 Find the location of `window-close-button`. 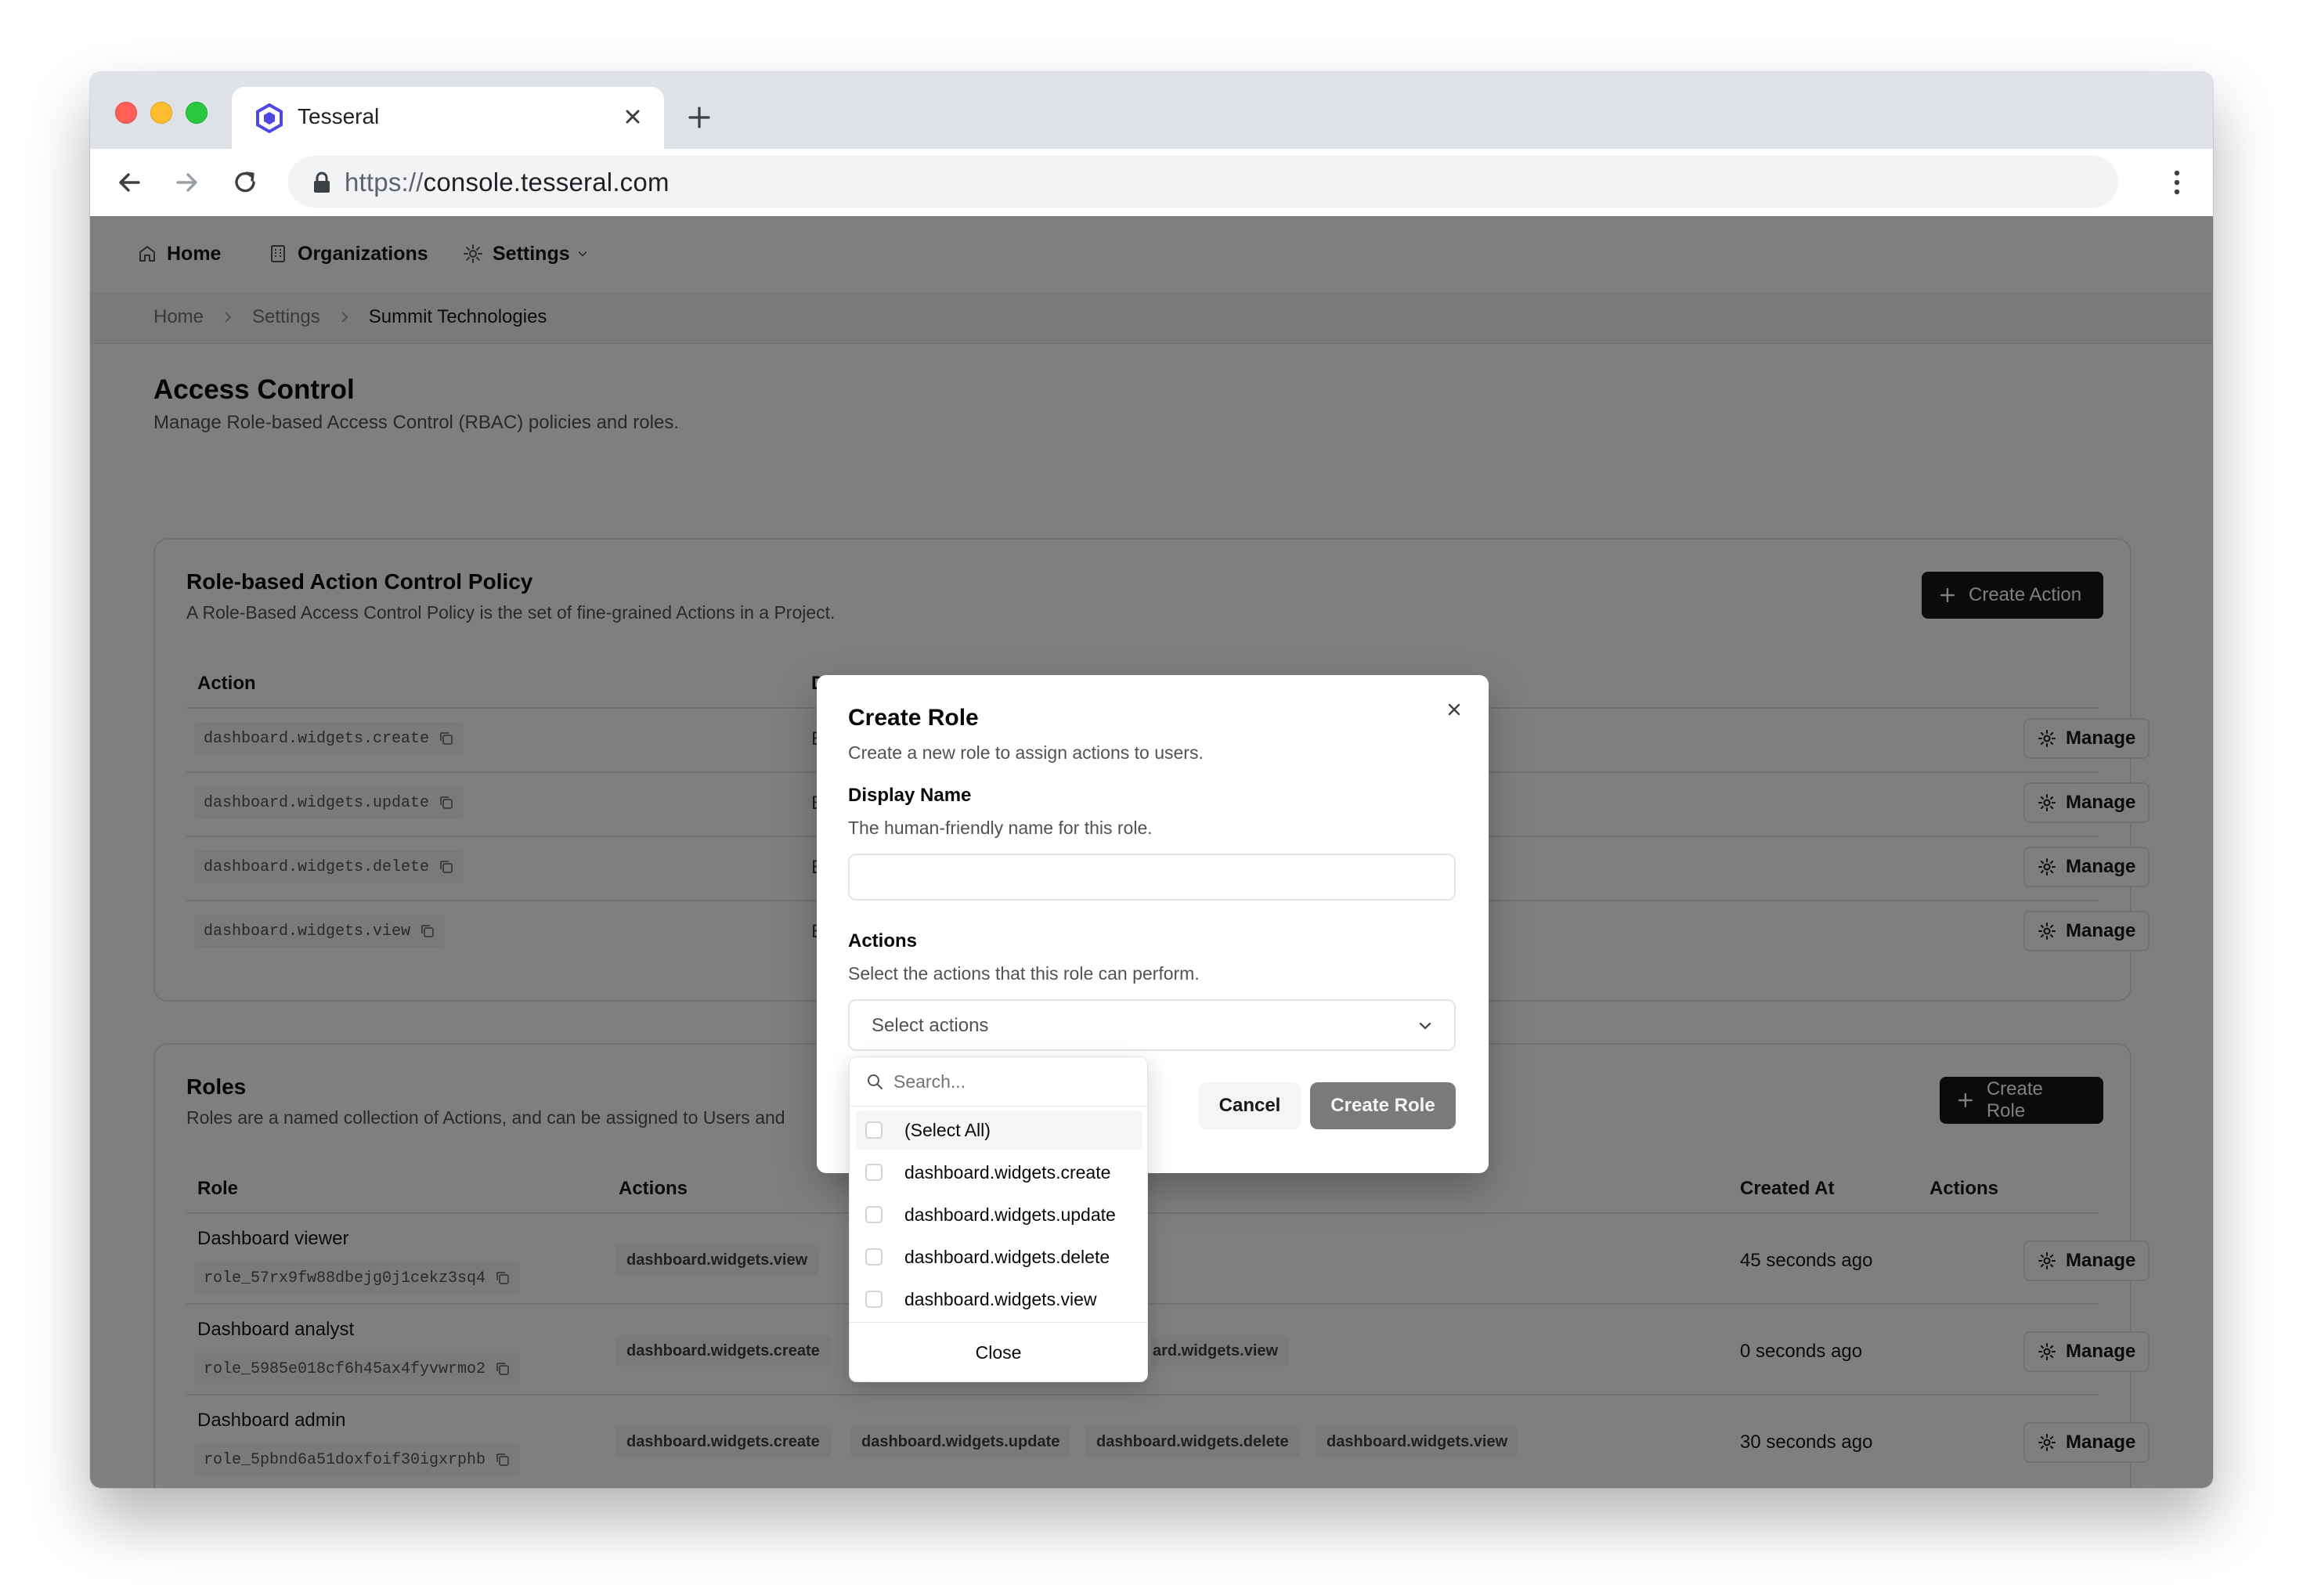

window-close-button is located at coordinates (126, 113).